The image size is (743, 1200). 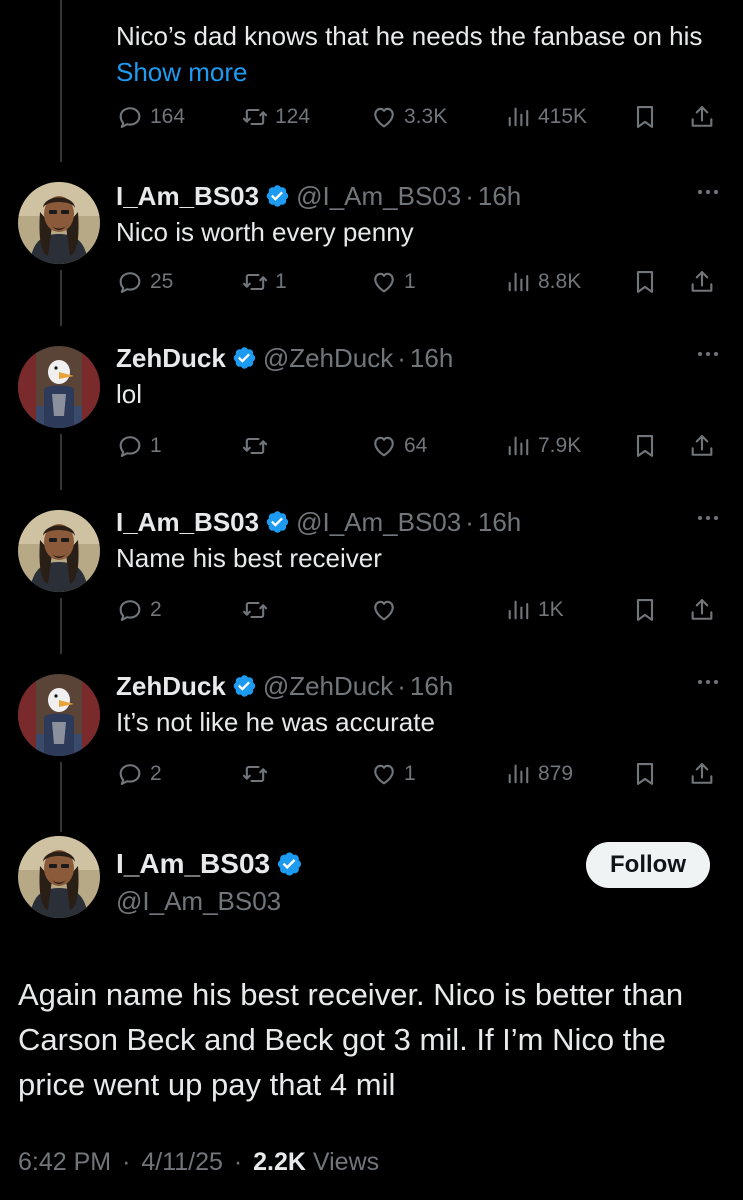 What do you see at coordinates (182, 72) in the screenshot?
I see `show-more-link: Show more` at bounding box center [182, 72].